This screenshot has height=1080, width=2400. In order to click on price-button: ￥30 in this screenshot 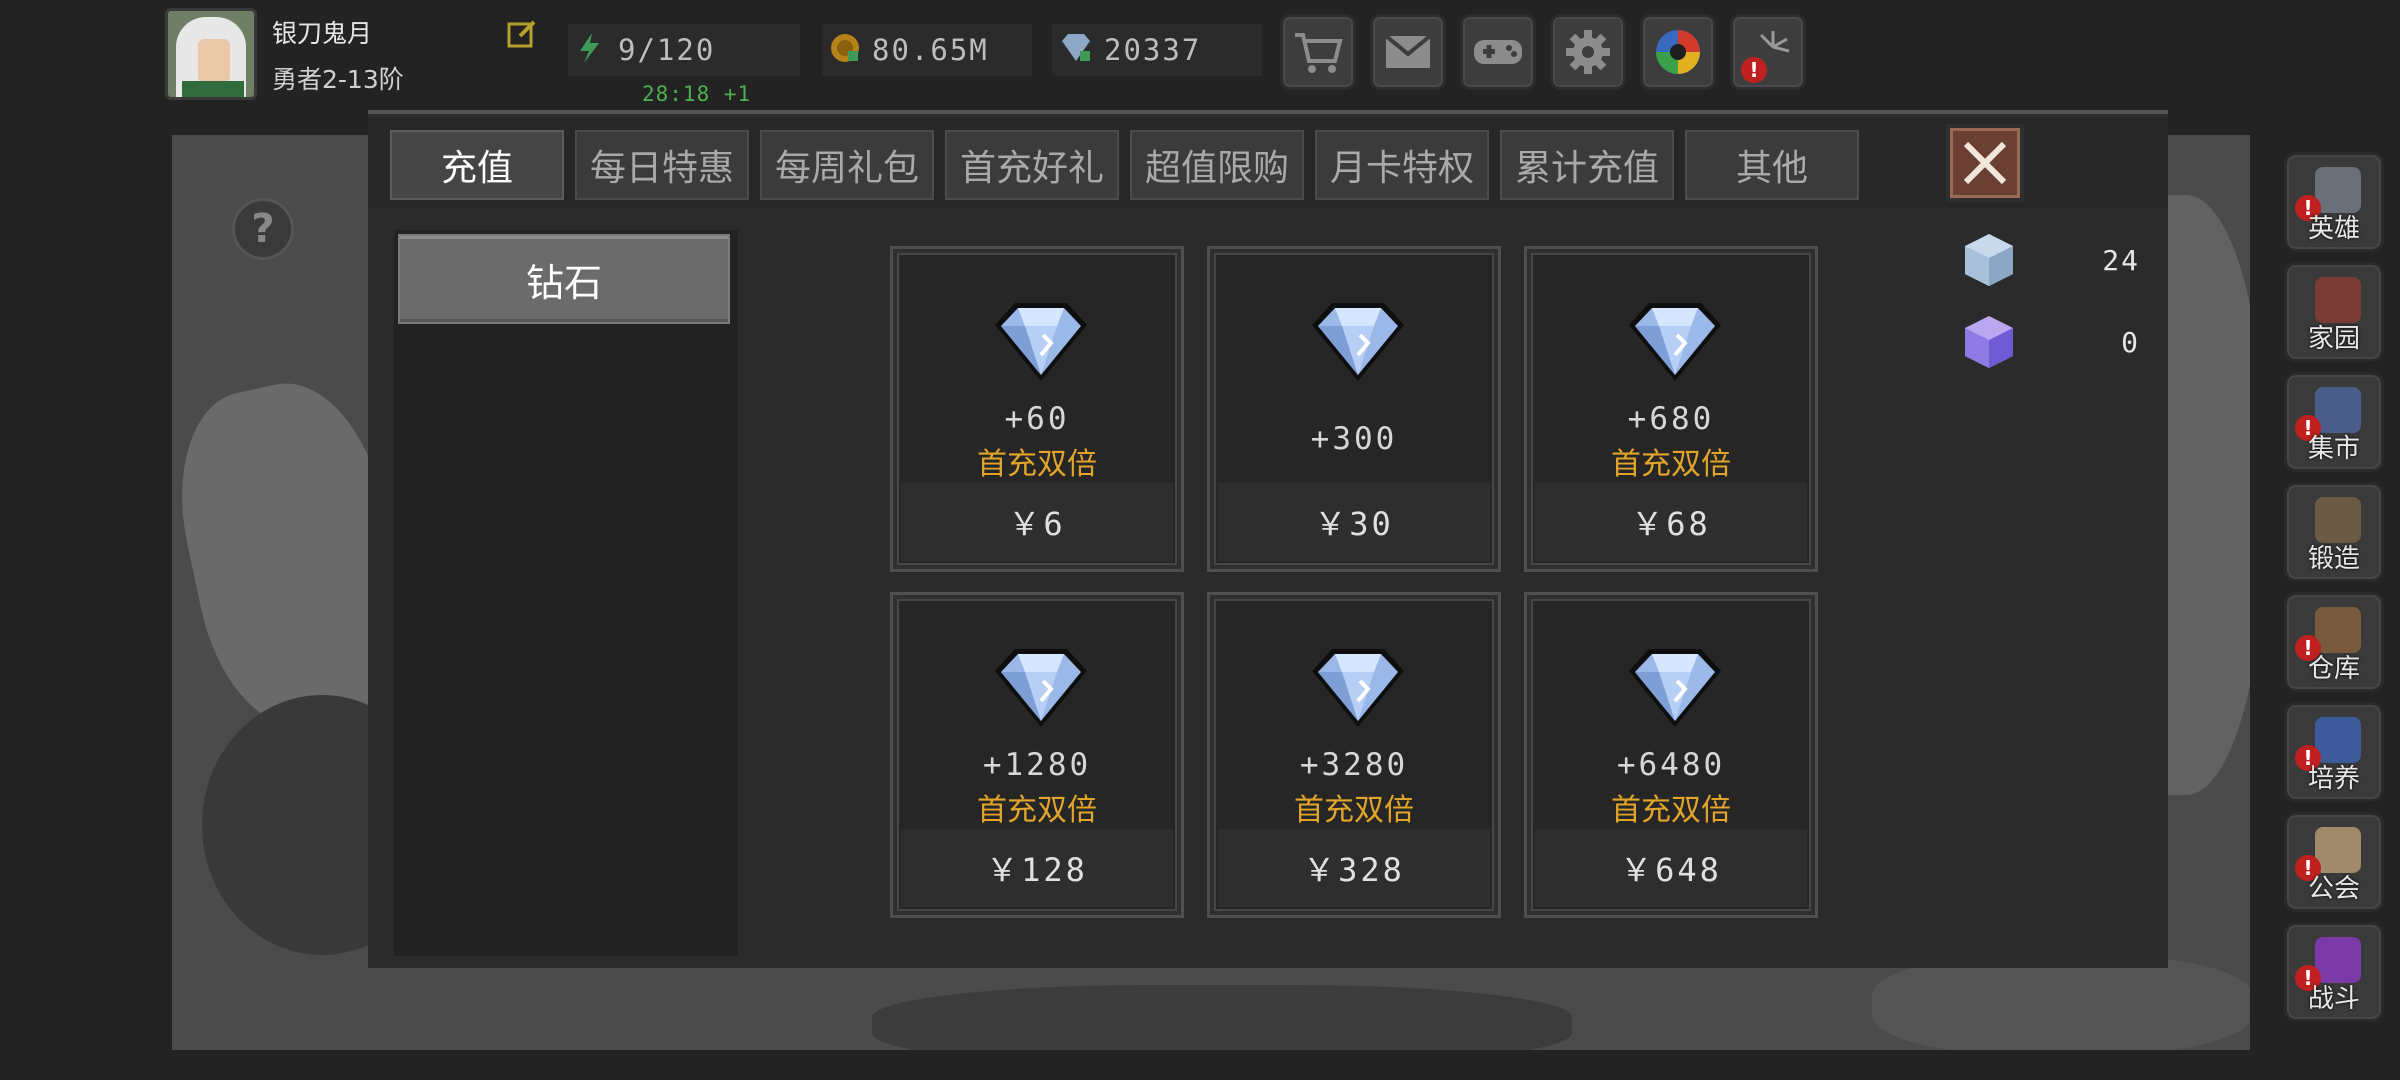, I will do `click(1354, 522)`.